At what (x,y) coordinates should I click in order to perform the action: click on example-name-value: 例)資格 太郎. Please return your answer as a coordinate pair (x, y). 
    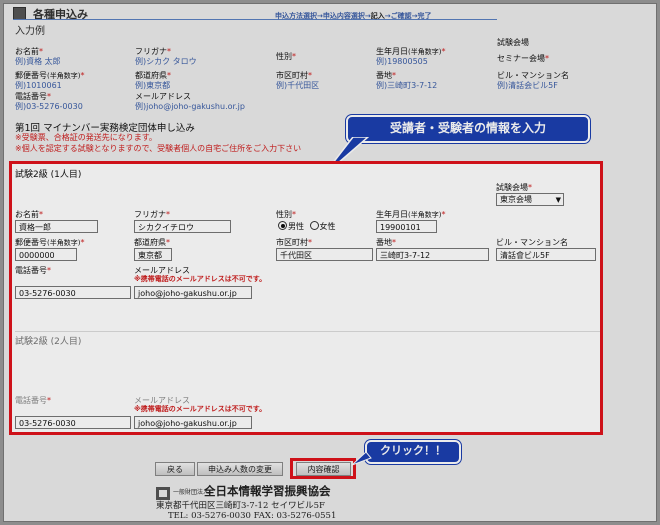
    Looking at the image, I should click on (38, 61).